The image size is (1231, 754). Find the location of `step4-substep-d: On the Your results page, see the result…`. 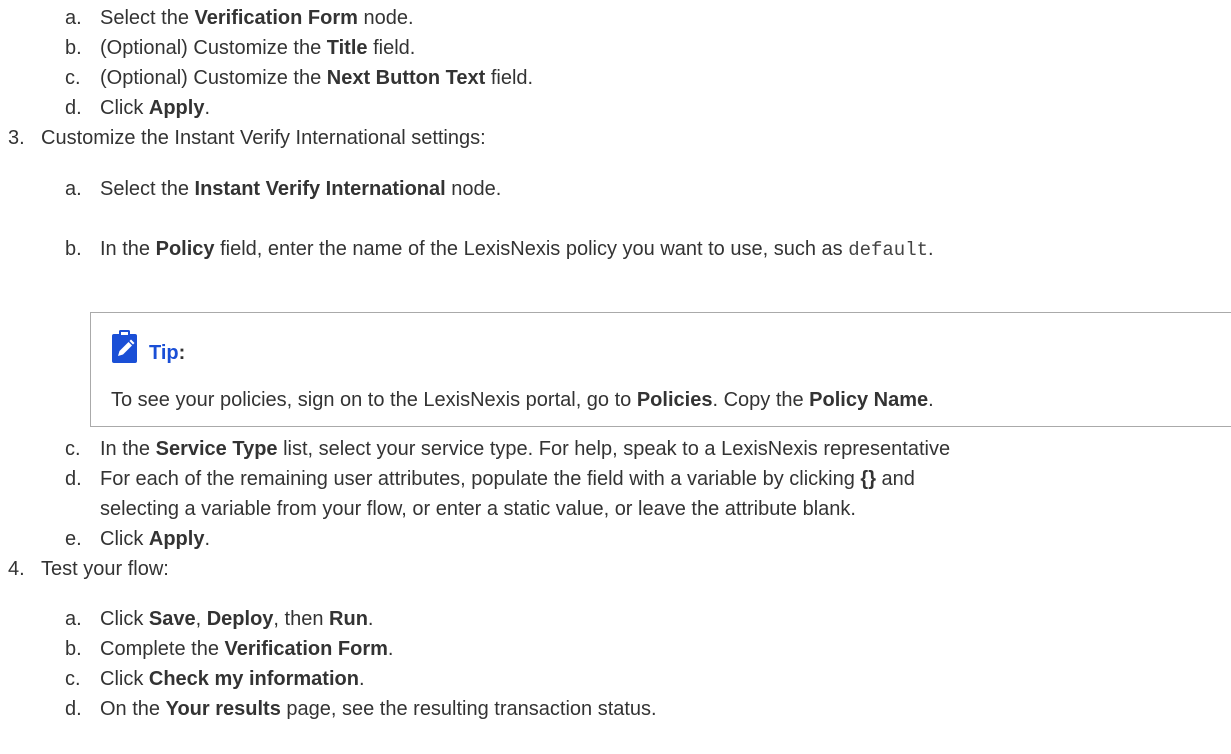

step4-substep-d: On the Your results page, see the result… is located at coordinates (378, 709).